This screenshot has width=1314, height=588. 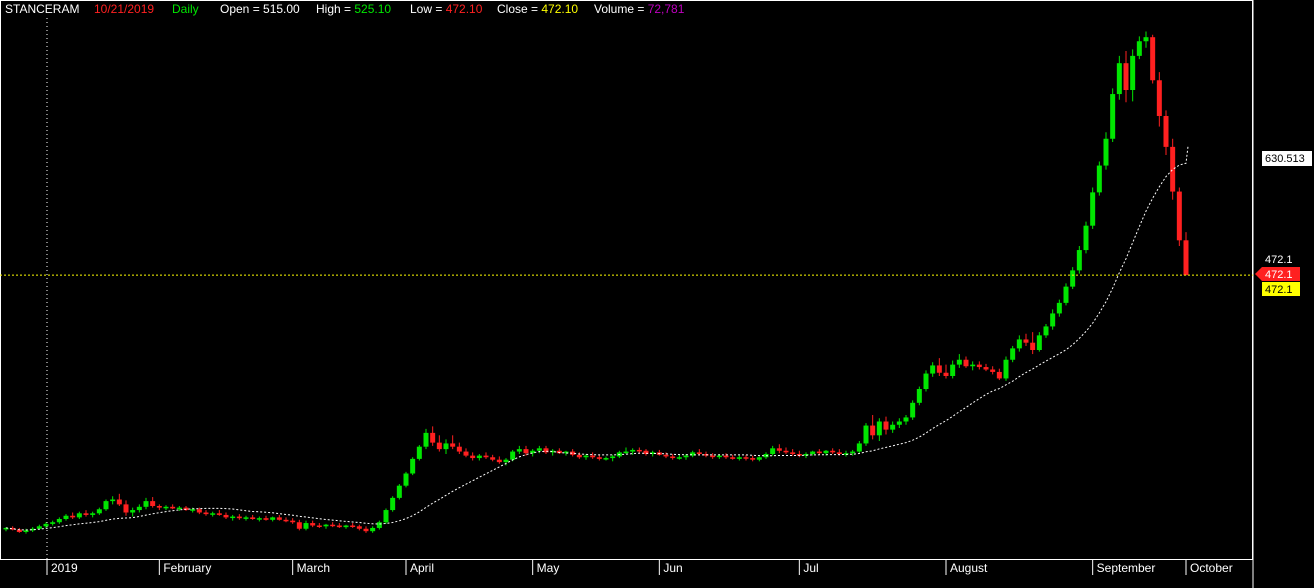 What do you see at coordinates (464, 9) in the screenshot?
I see `header-low-value: 472.10` at bounding box center [464, 9].